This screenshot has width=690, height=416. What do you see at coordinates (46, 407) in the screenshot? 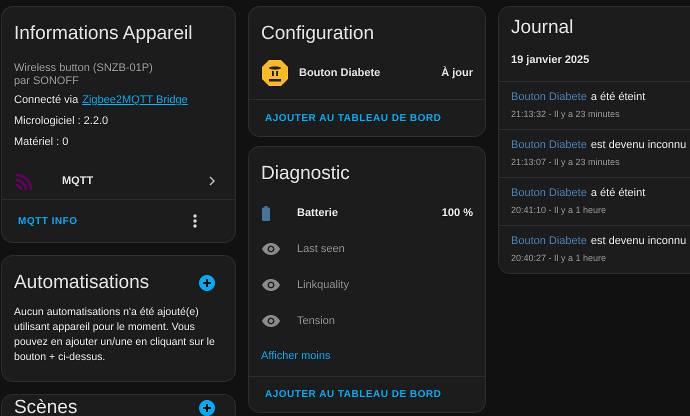
I see `card-title: Scènes` at bounding box center [46, 407].